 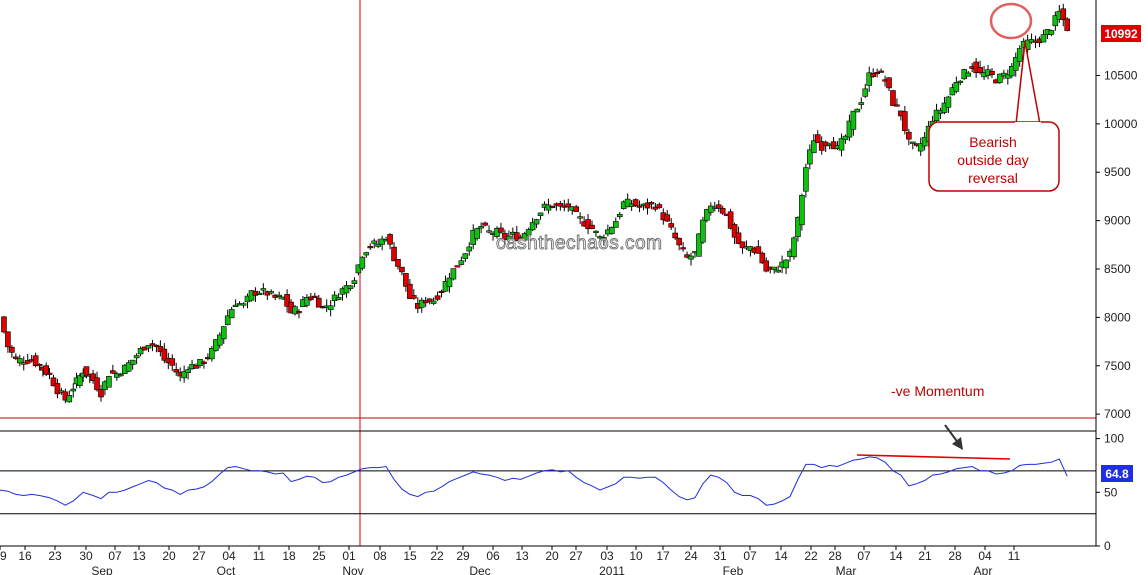 I want to click on price-tick-label: 7000, so click(x=1117, y=414).